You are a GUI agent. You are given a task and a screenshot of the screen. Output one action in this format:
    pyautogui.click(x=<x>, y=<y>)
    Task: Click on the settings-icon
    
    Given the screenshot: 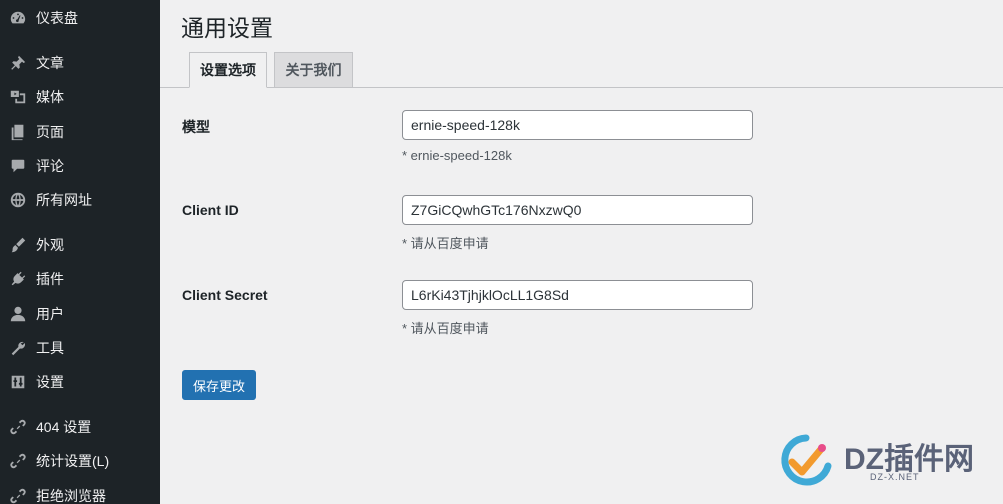 What is the action you would take?
    pyautogui.click(x=18, y=382)
    